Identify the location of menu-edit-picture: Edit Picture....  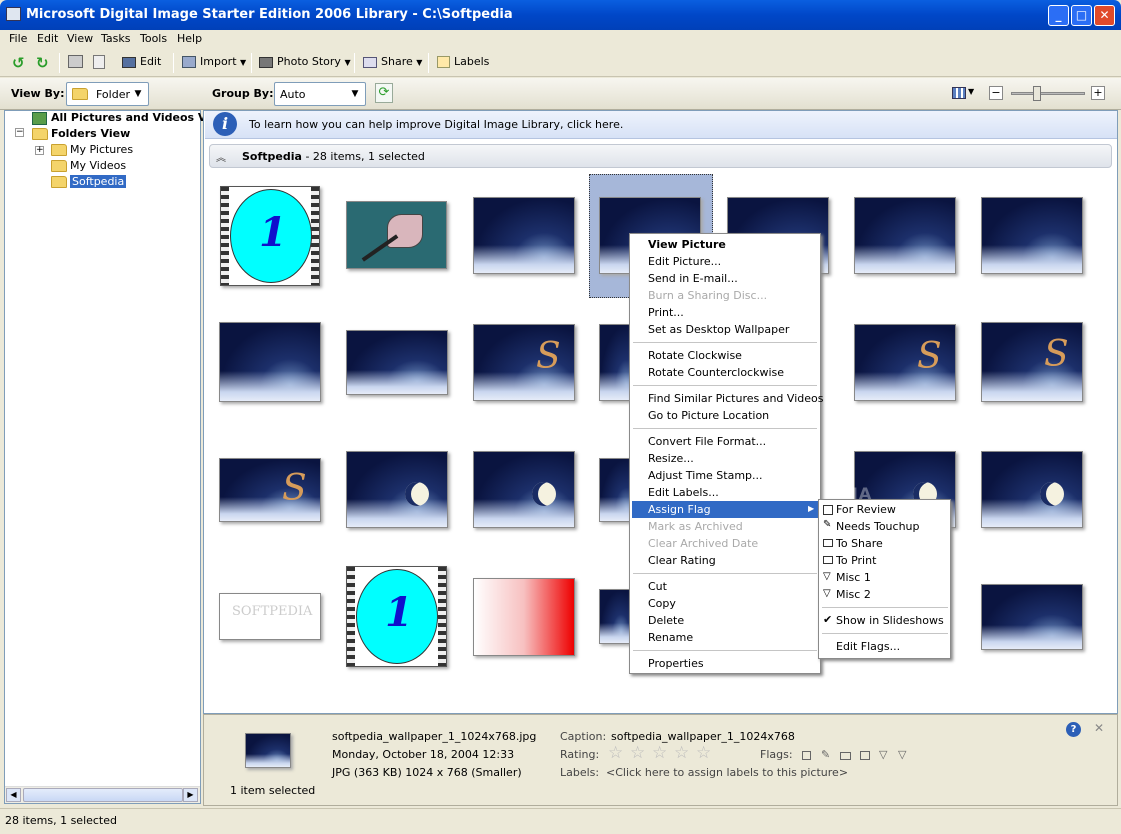
(684, 261).